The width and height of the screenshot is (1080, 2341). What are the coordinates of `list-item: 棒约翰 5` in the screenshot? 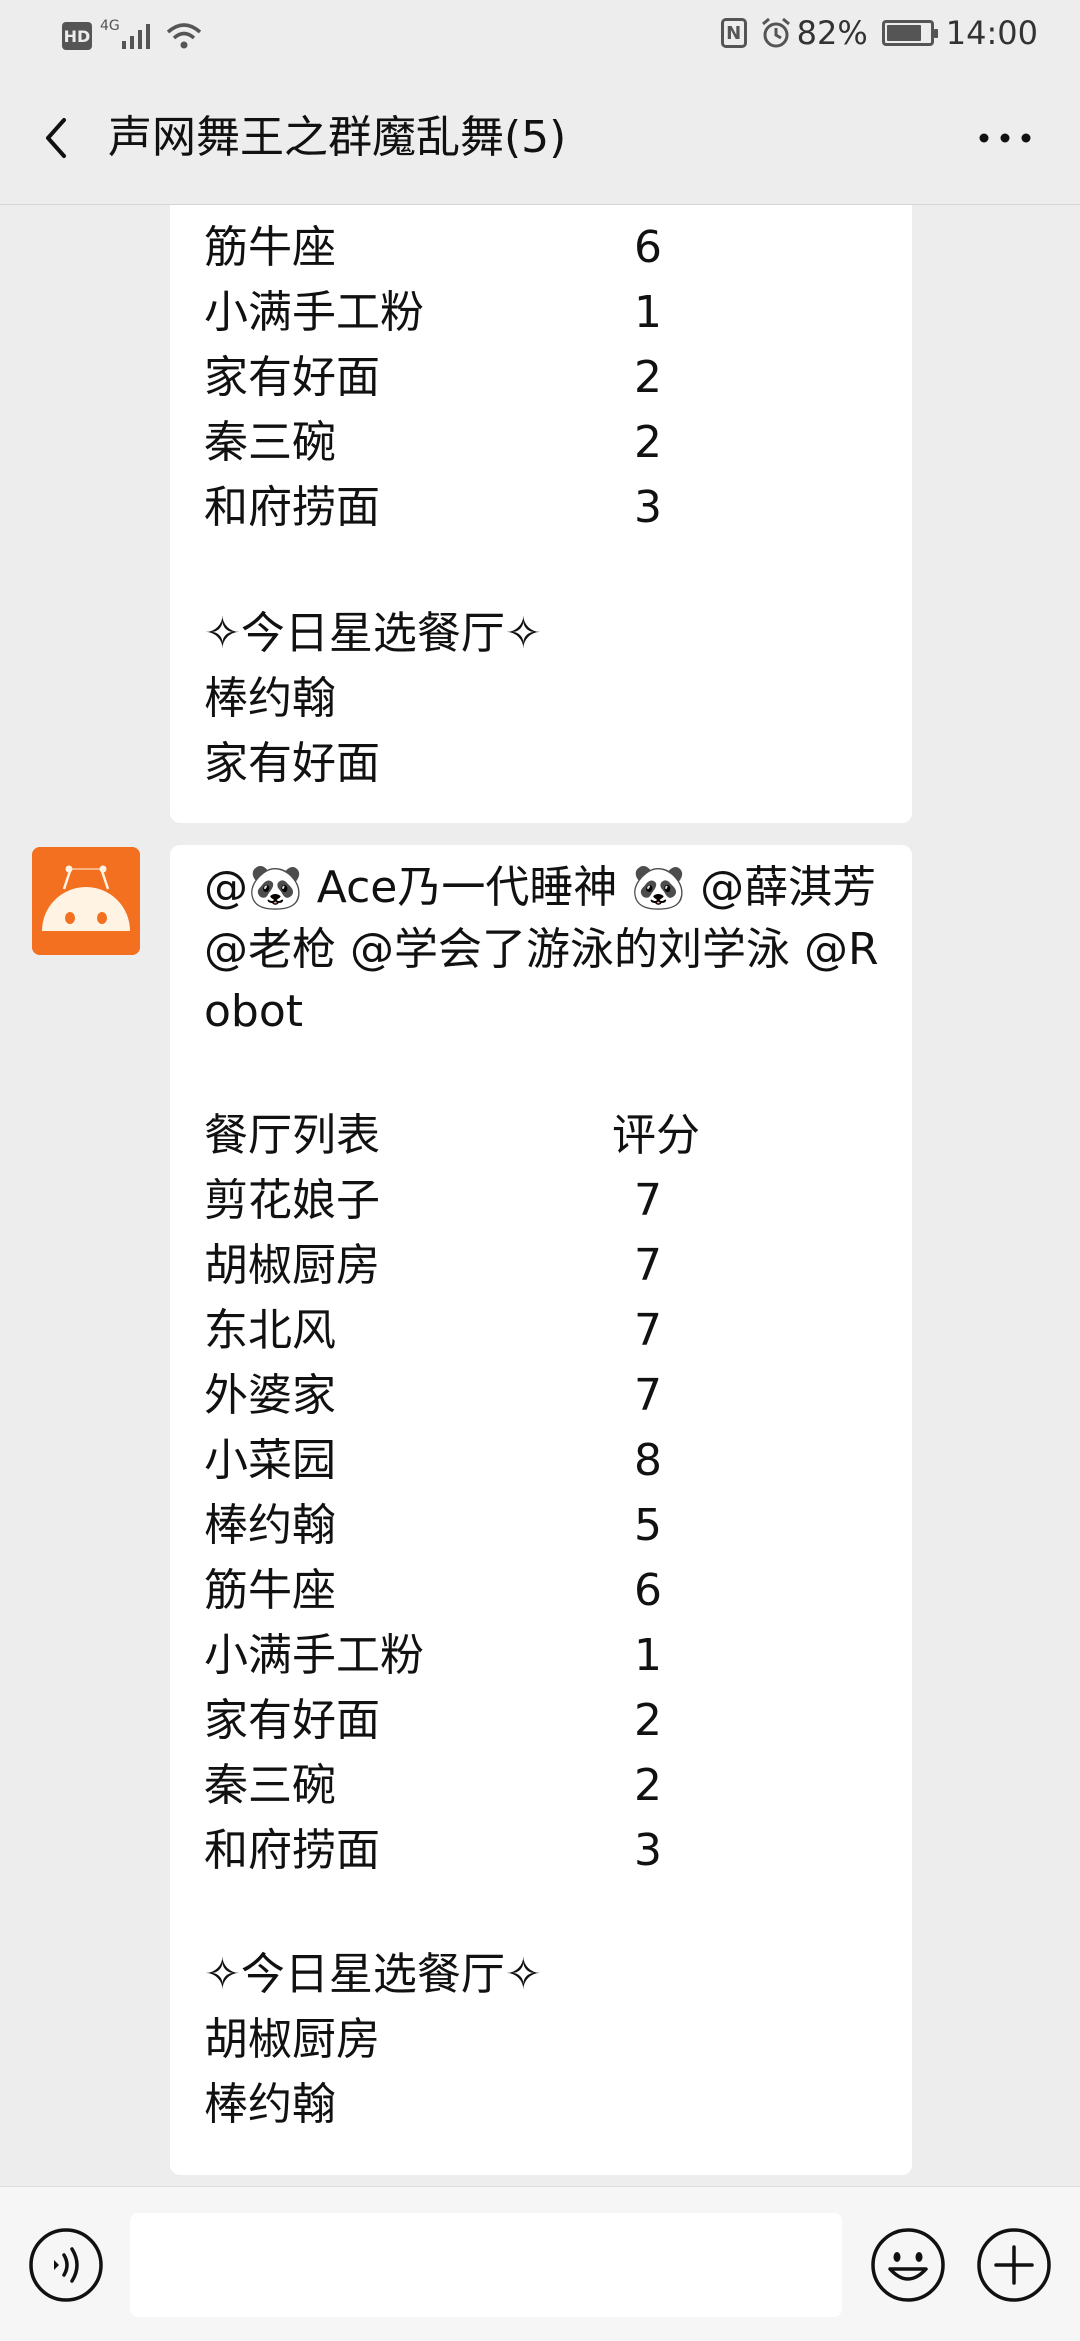 It's located at (558, 1525).